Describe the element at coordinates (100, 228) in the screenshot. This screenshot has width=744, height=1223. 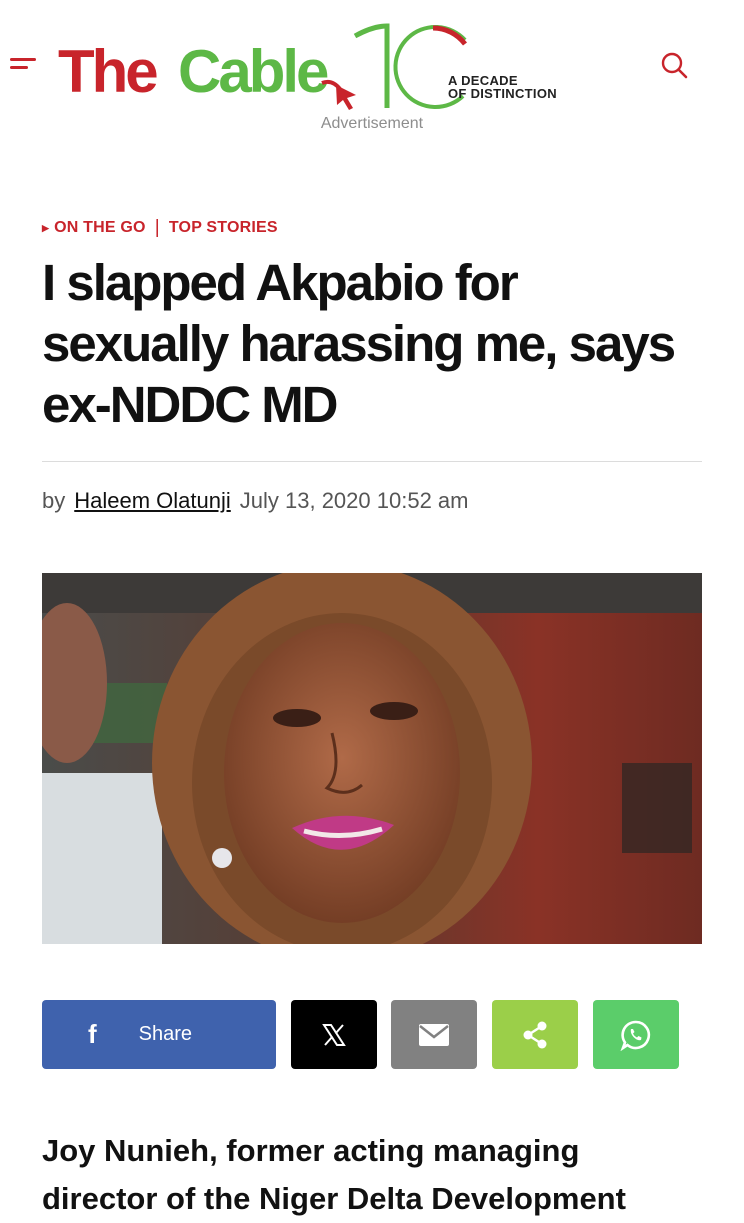
I see `category-on-the-go: ON THE GO` at that location.